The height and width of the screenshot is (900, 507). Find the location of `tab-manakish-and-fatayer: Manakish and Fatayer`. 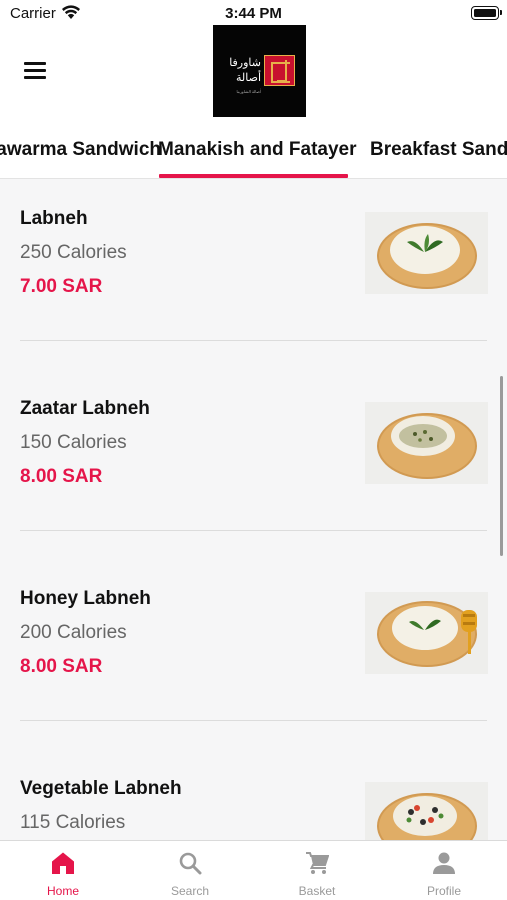

tab-manakish-and-fatayer: Manakish and Fatayer is located at coordinates (257, 150).